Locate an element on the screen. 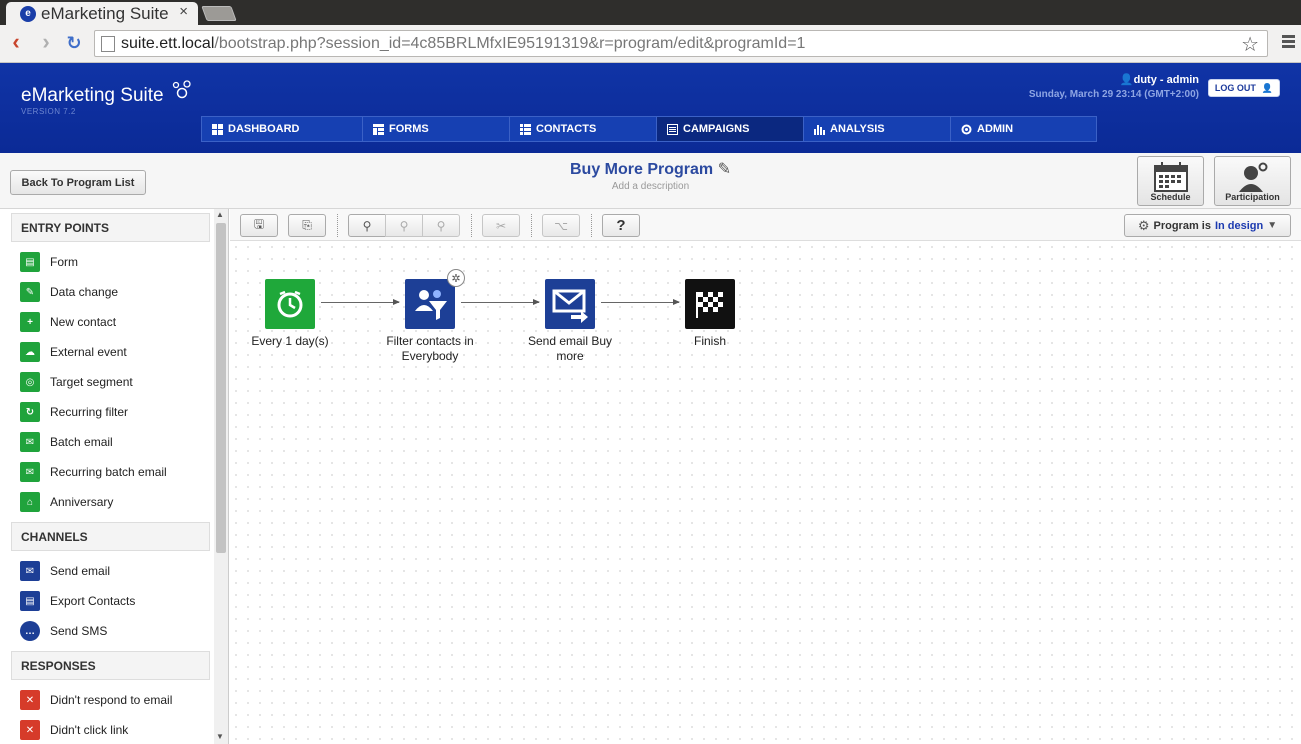 The width and height of the screenshot is (1301, 744). program-status-dropdown: ⚙ Program is In design ▼ is located at coordinates (1207, 225).